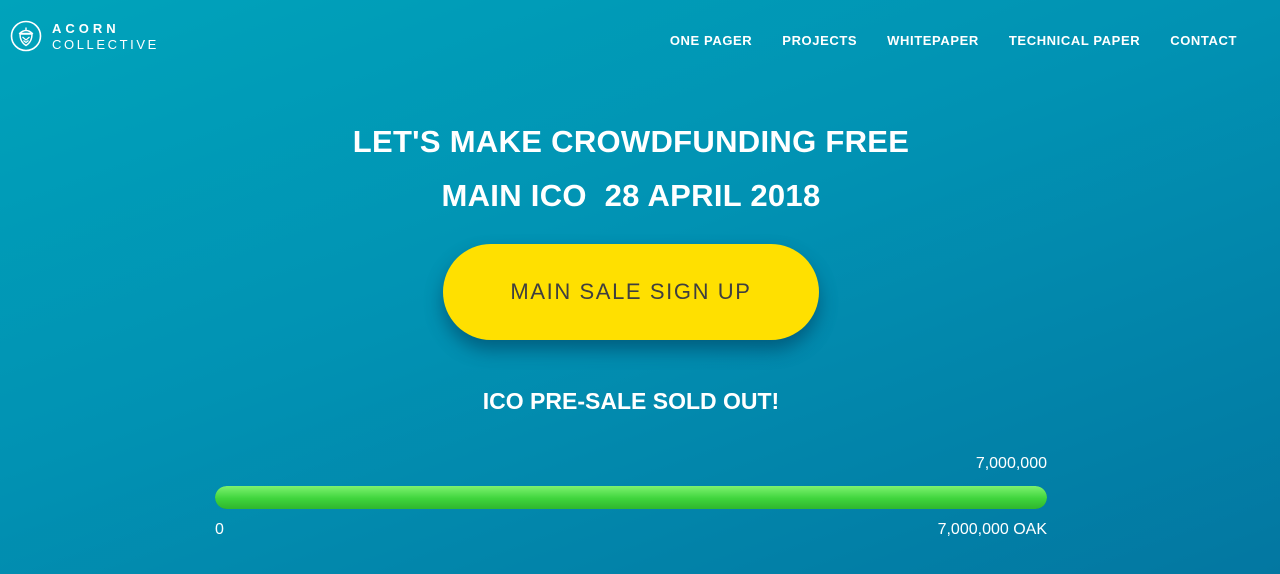 Image resolution: width=1280 pixels, height=574 pixels. Describe the element at coordinates (105, 44) in the screenshot. I see `logo-line-collective: COLLECTIVE` at that location.